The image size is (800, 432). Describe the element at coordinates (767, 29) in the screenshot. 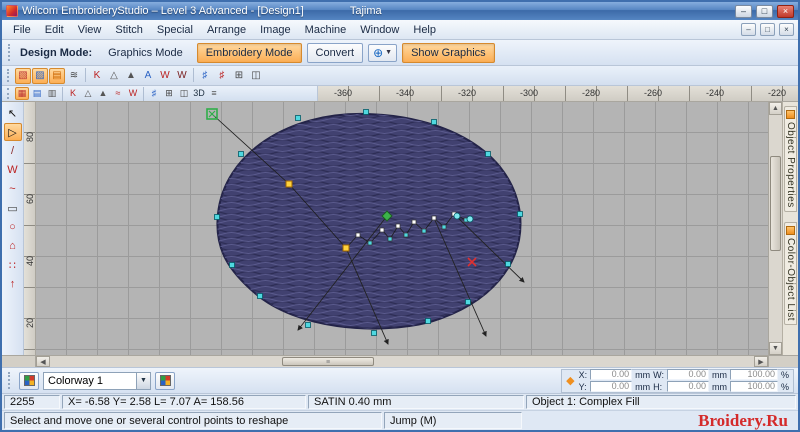

I see `mdi-restore-button: □` at that location.